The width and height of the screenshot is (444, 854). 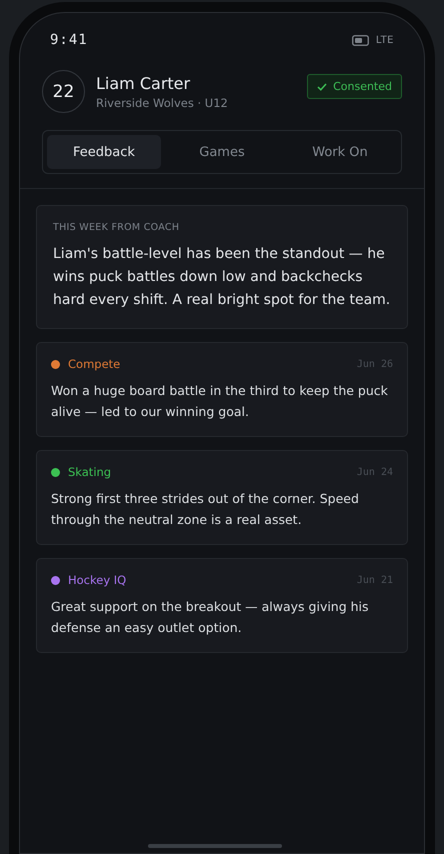 What do you see at coordinates (69, 40) in the screenshot?
I see `status-time: 9:41` at bounding box center [69, 40].